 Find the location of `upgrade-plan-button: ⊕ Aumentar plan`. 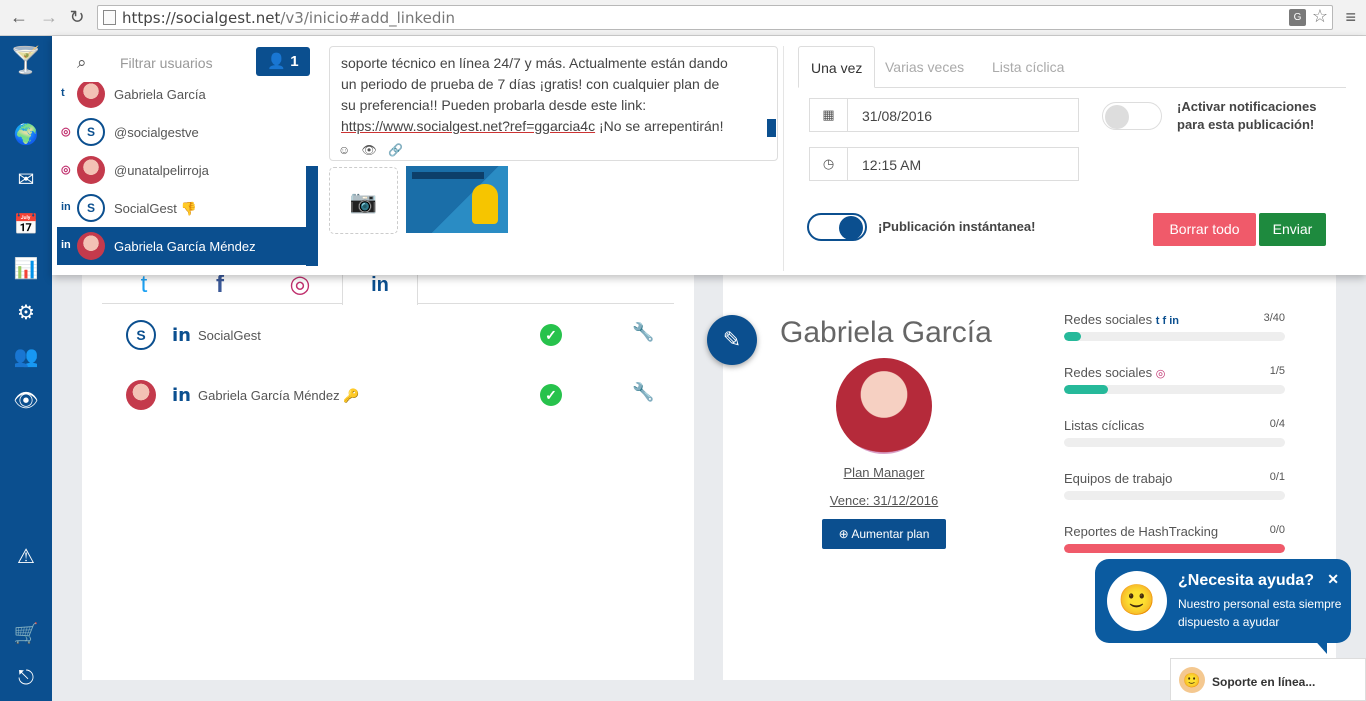

upgrade-plan-button: ⊕ Aumentar plan is located at coordinates (884, 534).